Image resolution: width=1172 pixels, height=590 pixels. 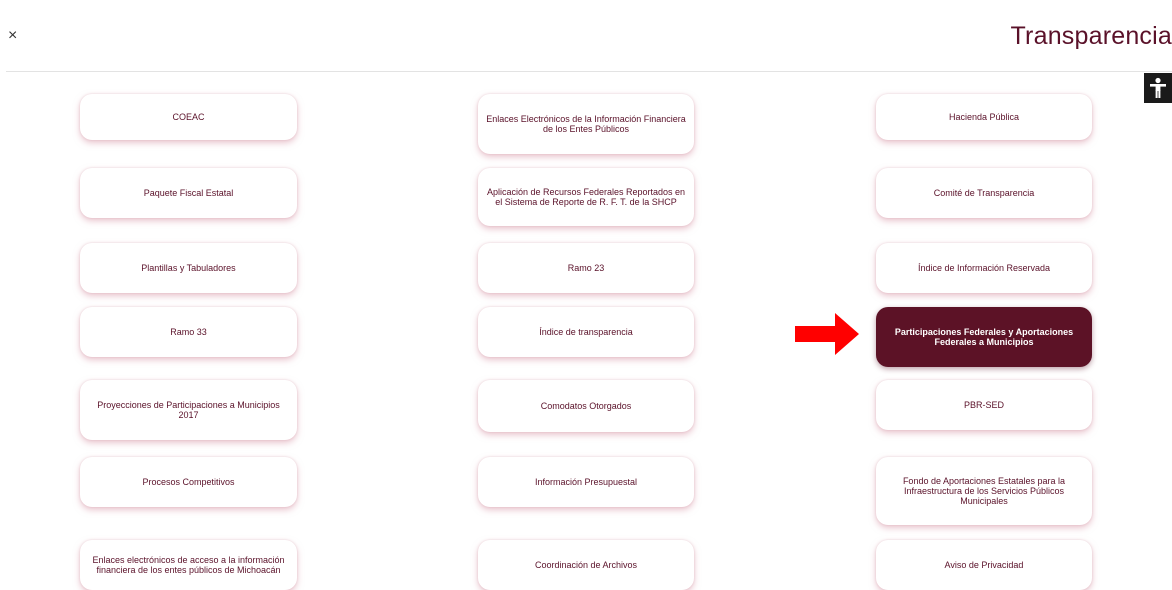 I want to click on tile-indice-reservada: Índice de Información Reservada, so click(x=984, y=268).